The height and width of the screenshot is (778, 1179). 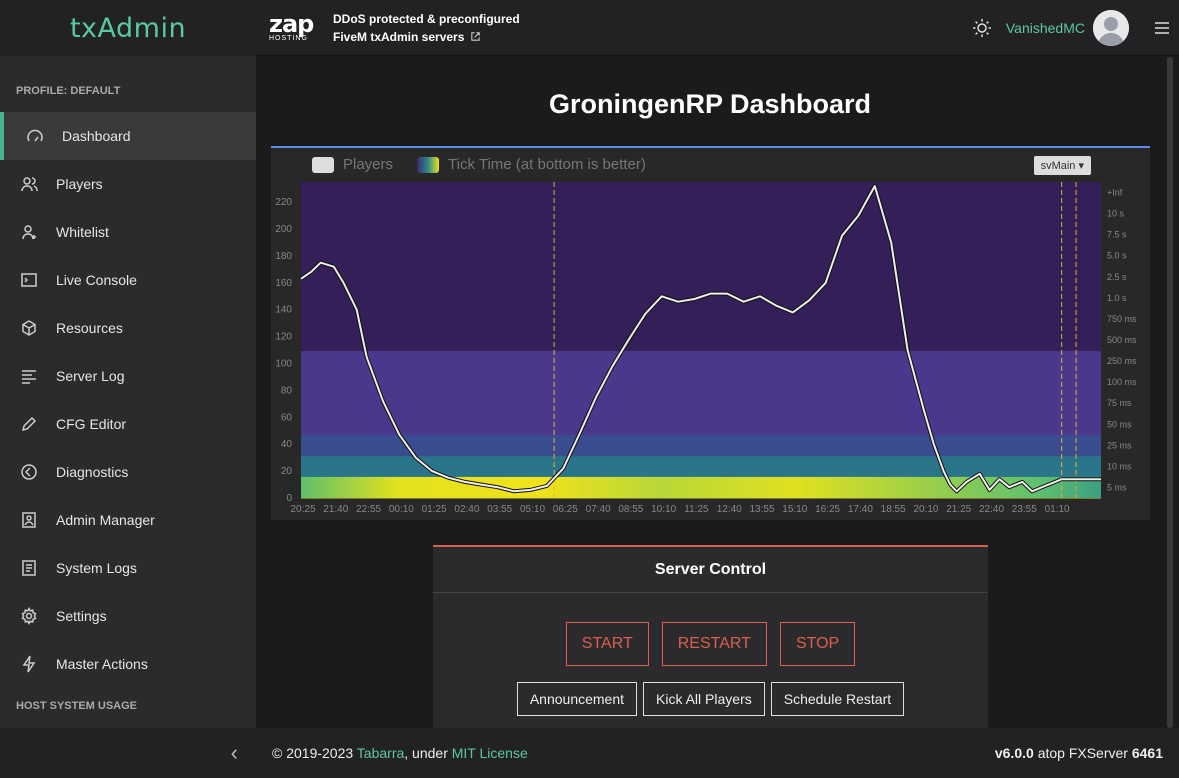 I want to click on txadmin-version: v6.0.0, so click(x=1014, y=753).